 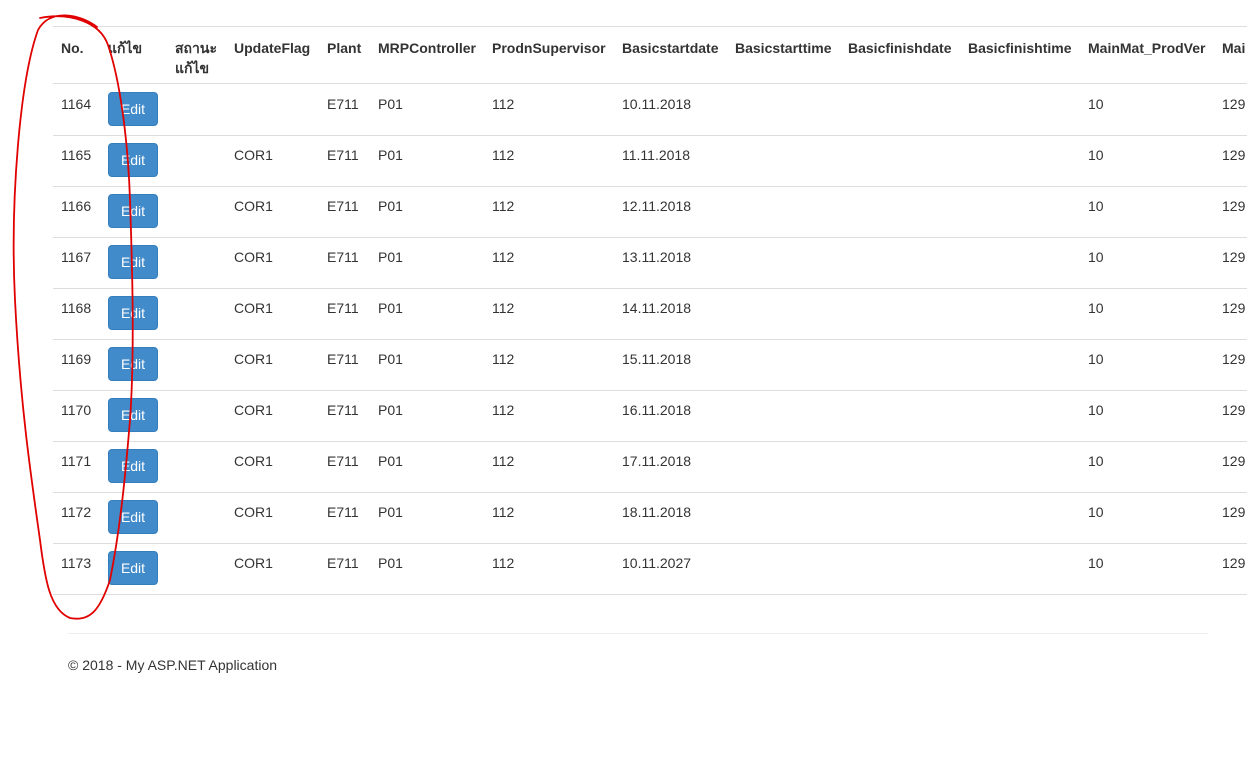 I want to click on table-row: 1168 COR1 E711 P01 112 14.11.2018 10 129 Edit, so click(x=650, y=314).